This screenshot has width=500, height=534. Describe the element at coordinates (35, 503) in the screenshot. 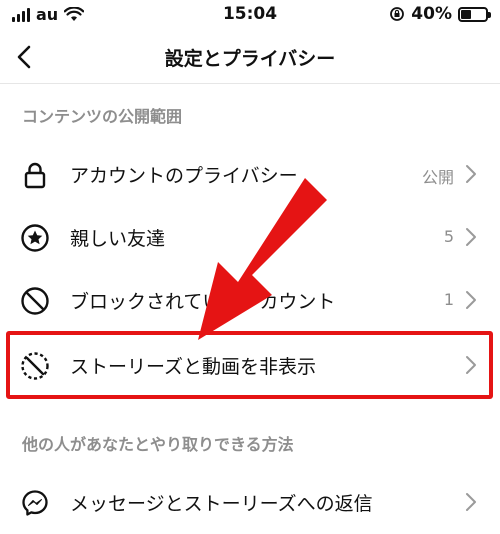

I see `messenger-icon` at that location.